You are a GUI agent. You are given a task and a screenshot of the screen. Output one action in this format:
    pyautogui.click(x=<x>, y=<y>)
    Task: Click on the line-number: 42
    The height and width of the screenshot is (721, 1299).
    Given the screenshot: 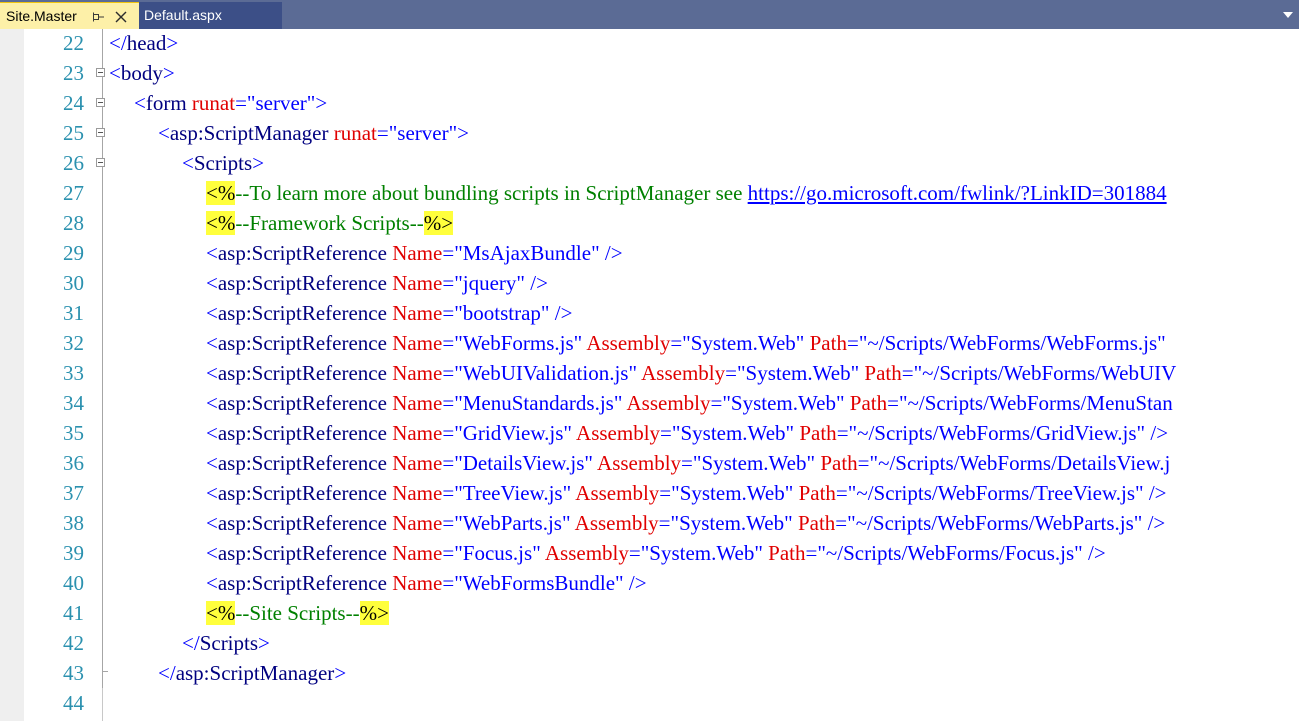 What is the action you would take?
    pyautogui.click(x=73, y=643)
    